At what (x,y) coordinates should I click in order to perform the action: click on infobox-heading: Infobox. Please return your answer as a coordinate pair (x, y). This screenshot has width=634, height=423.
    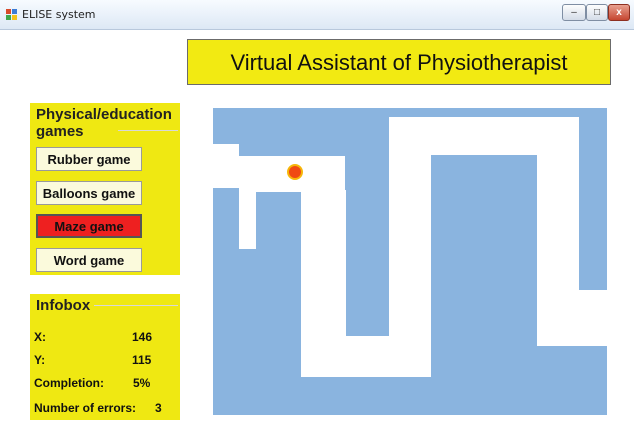
    Looking at the image, I should click on (63, 305).